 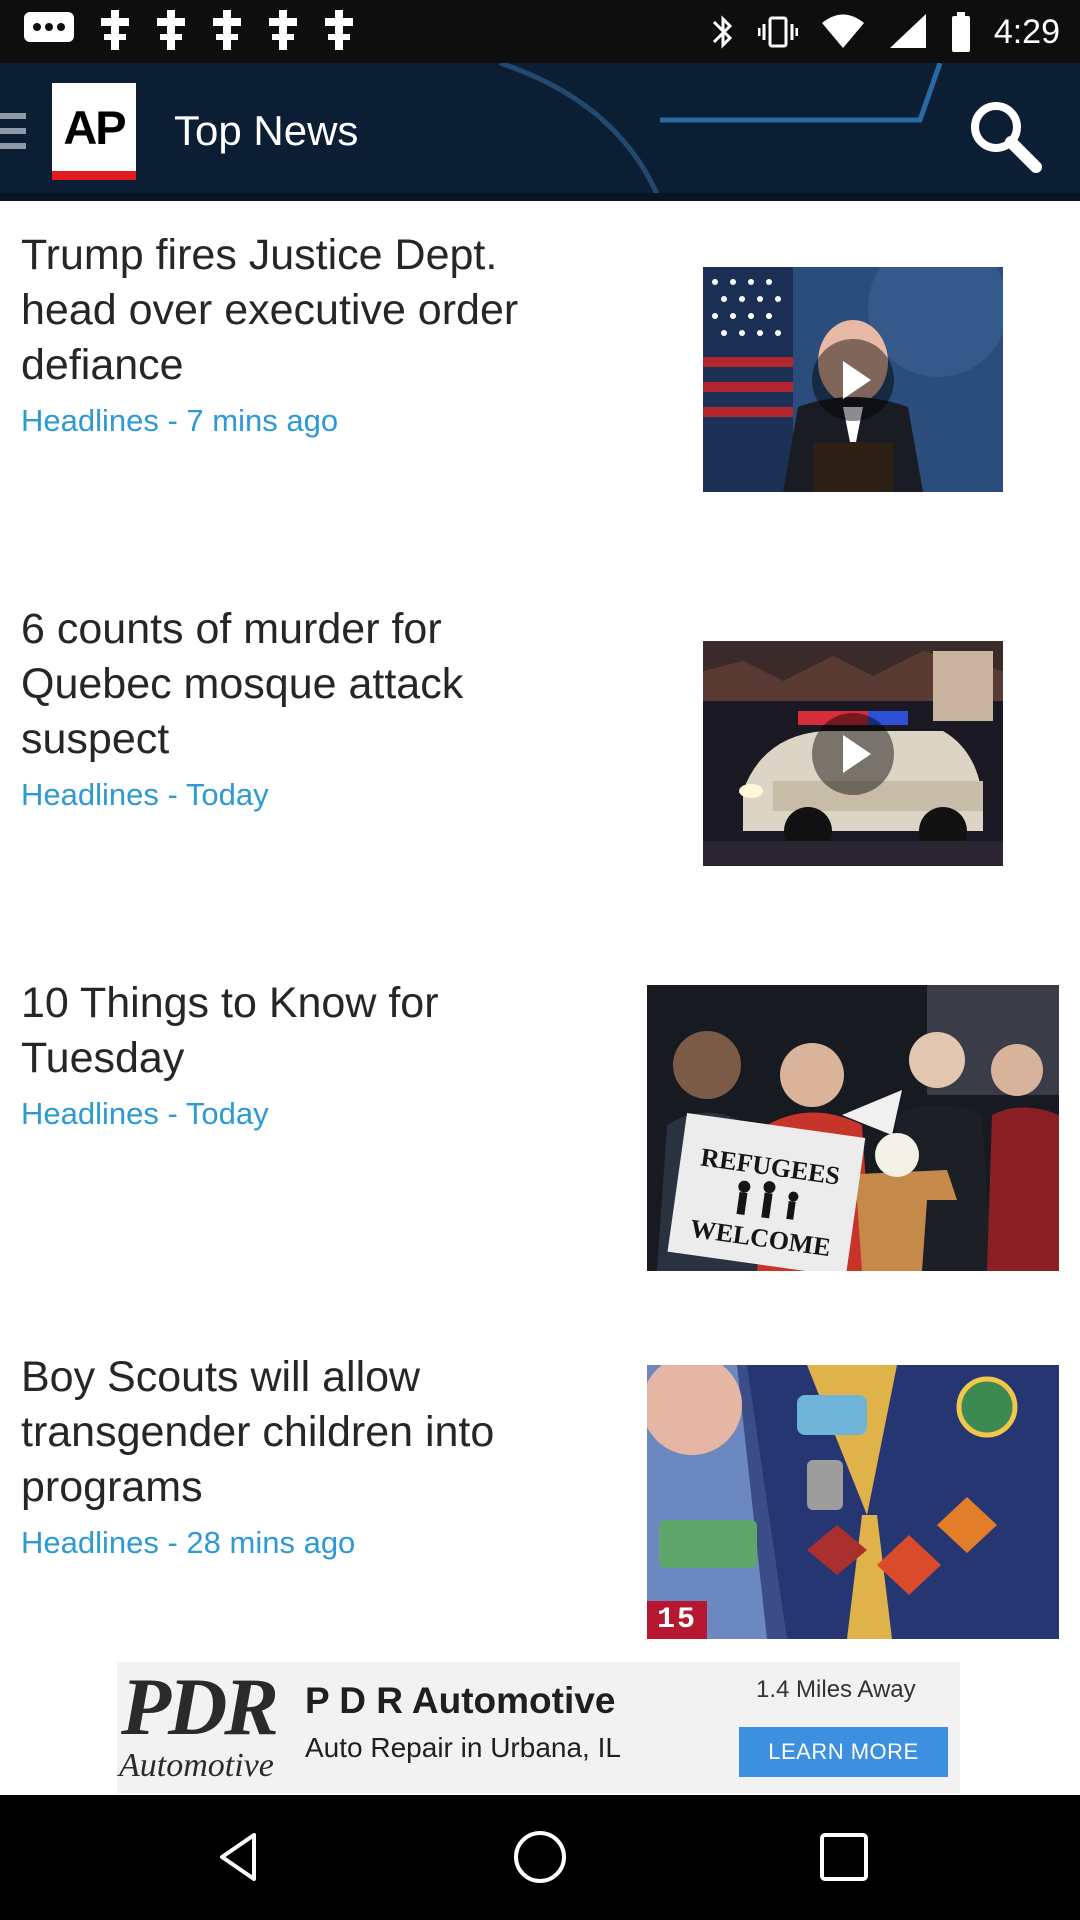 What do you see at coordinates (836, 1689) in the screenshot?
I see `ad-distance: 1.4 Miles Away` at bounding box center [836, 1689].